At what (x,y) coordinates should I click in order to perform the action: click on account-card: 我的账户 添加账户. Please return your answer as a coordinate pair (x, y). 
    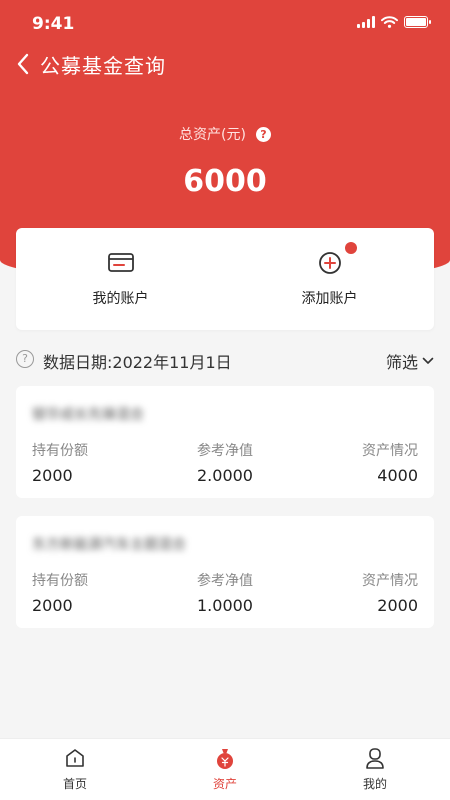
    Looking at the image, I should click on (225, 279).